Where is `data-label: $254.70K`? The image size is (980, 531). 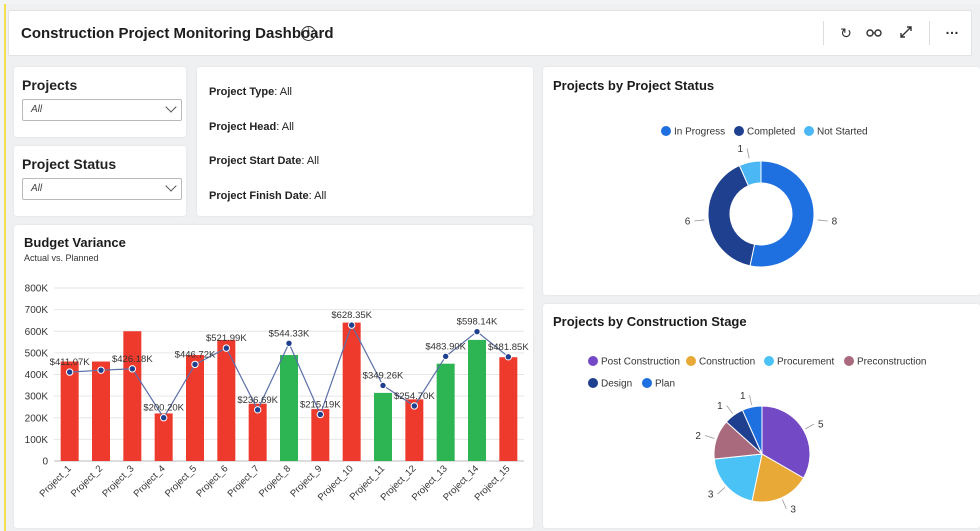
data-label: $254.70K is located at coordinates (414, 396).